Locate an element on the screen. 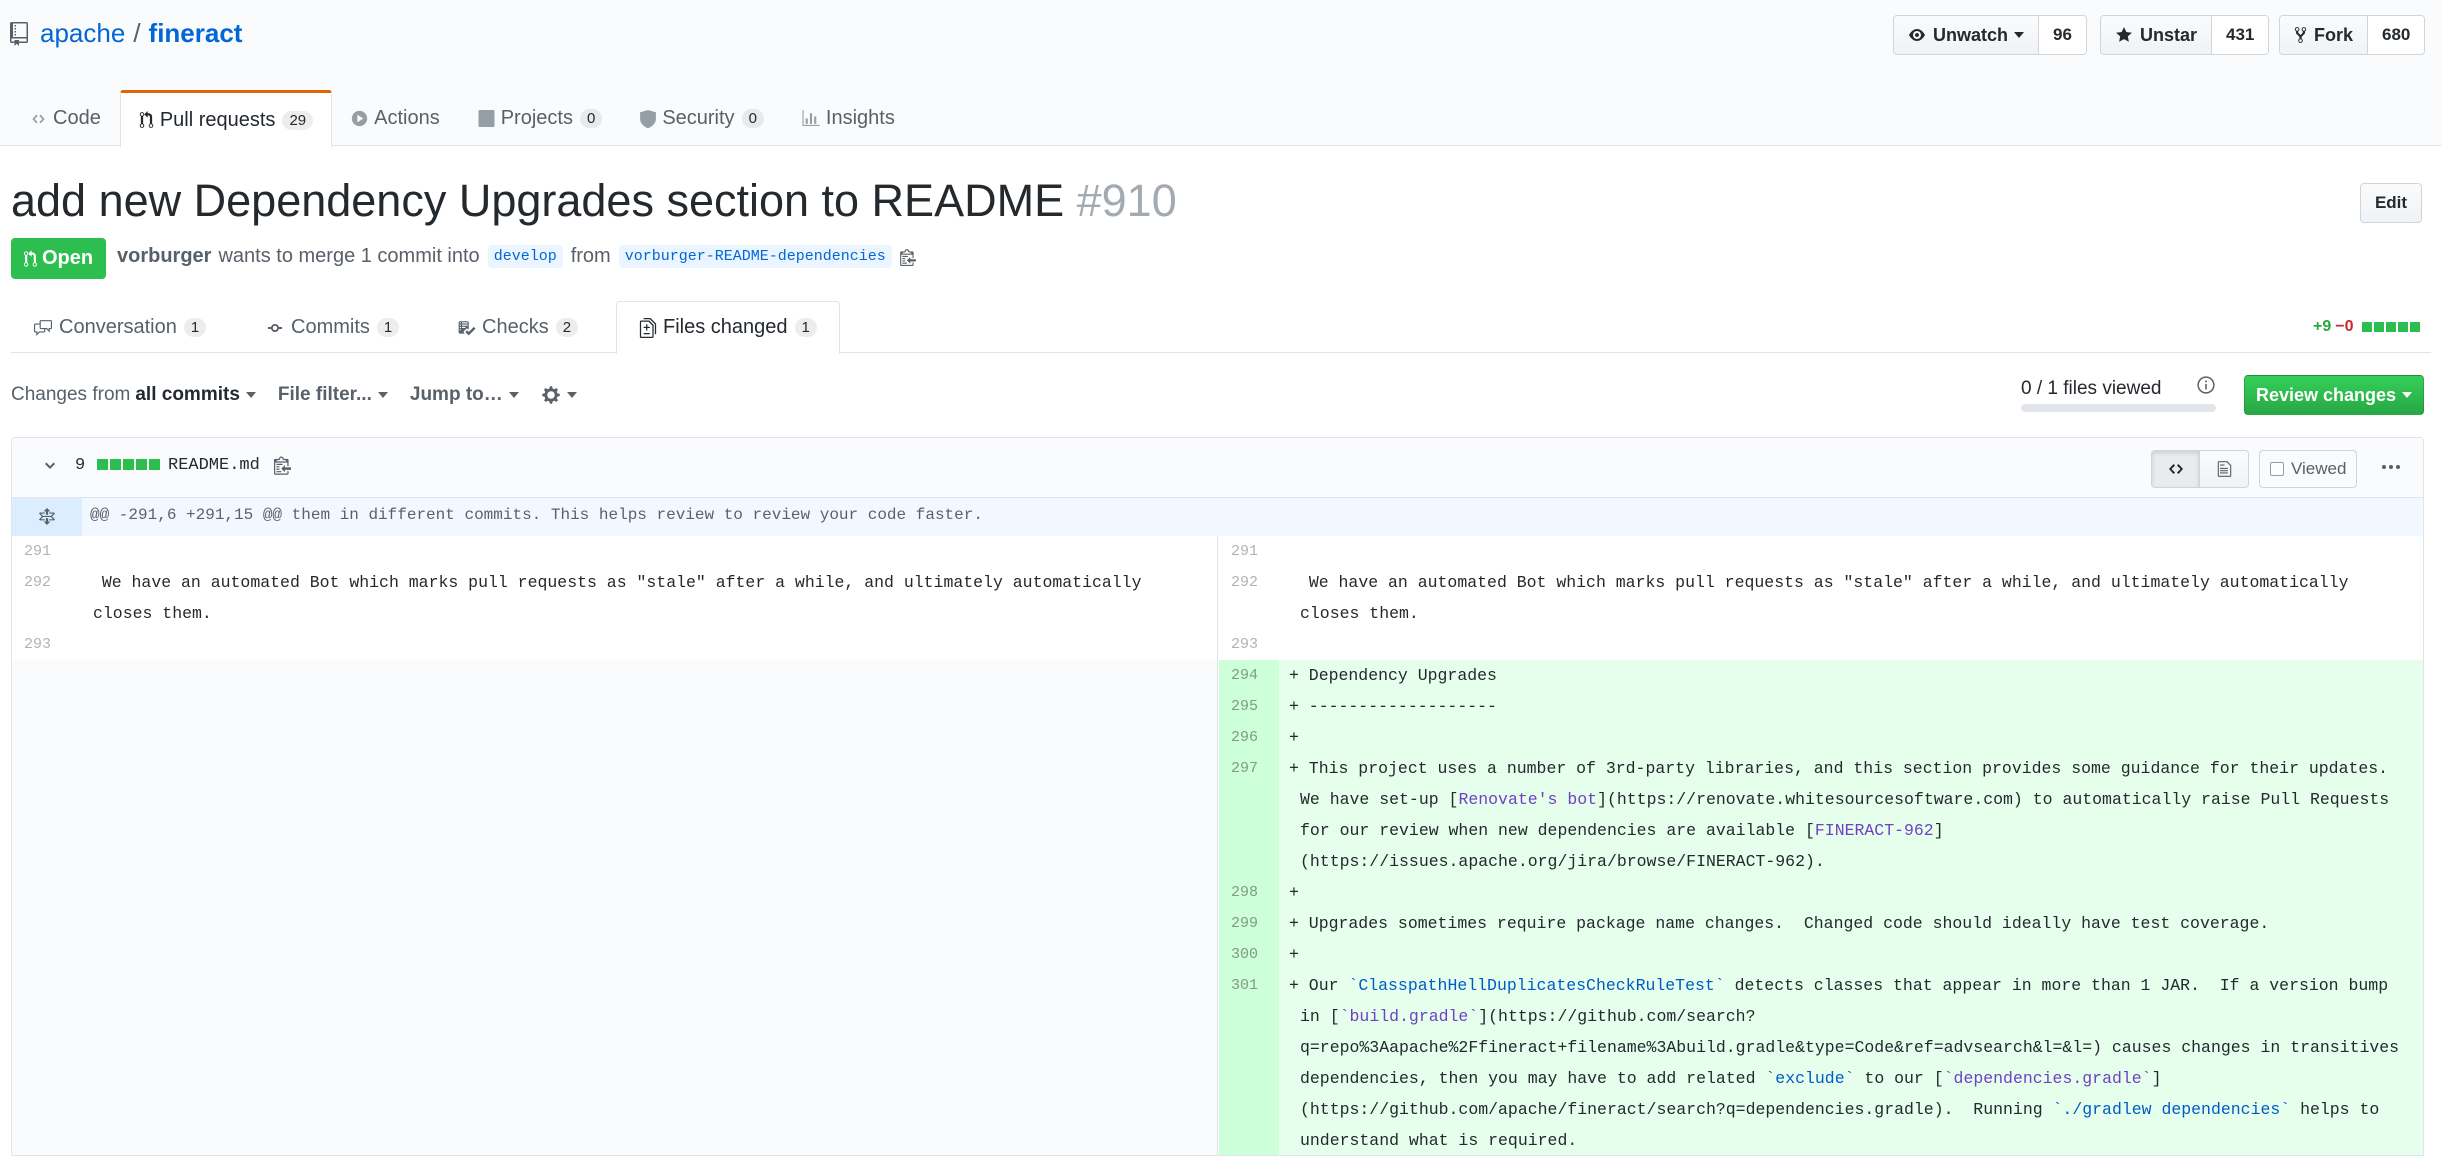 Image resolution: width=2442 pixels, height=1156 pixels. watch-group: Unwatch 96 is located at coordinates (1990, 35).